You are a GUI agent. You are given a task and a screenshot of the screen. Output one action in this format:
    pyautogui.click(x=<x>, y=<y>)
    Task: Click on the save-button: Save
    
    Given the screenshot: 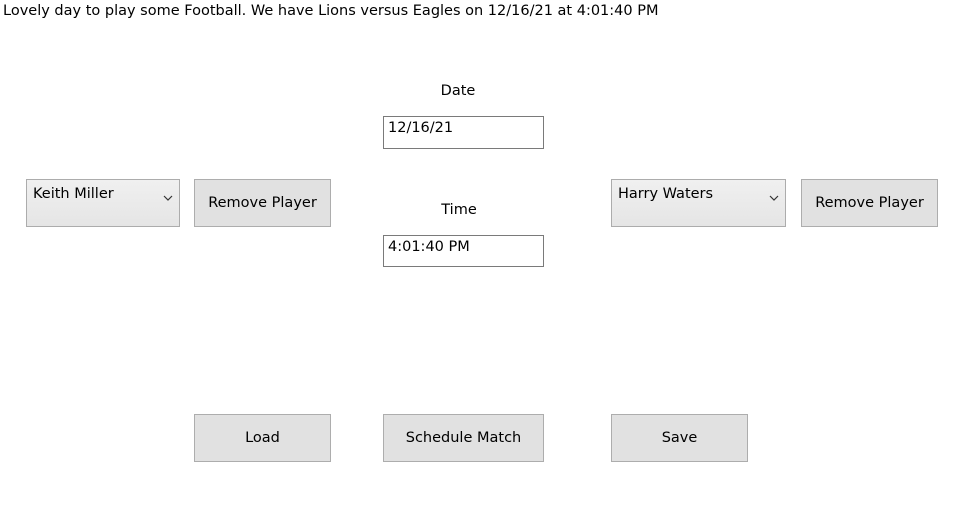 What is the action you would take?
    pyautogui.click(x=679, y=438)
    